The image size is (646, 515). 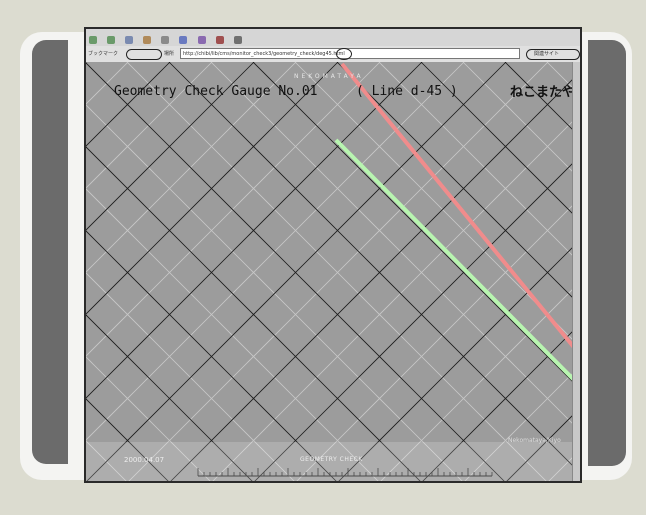 What do you see at coordinates (237, 40) in the screenshot?
I see `stop-icon` at bounding box center [237, 40].